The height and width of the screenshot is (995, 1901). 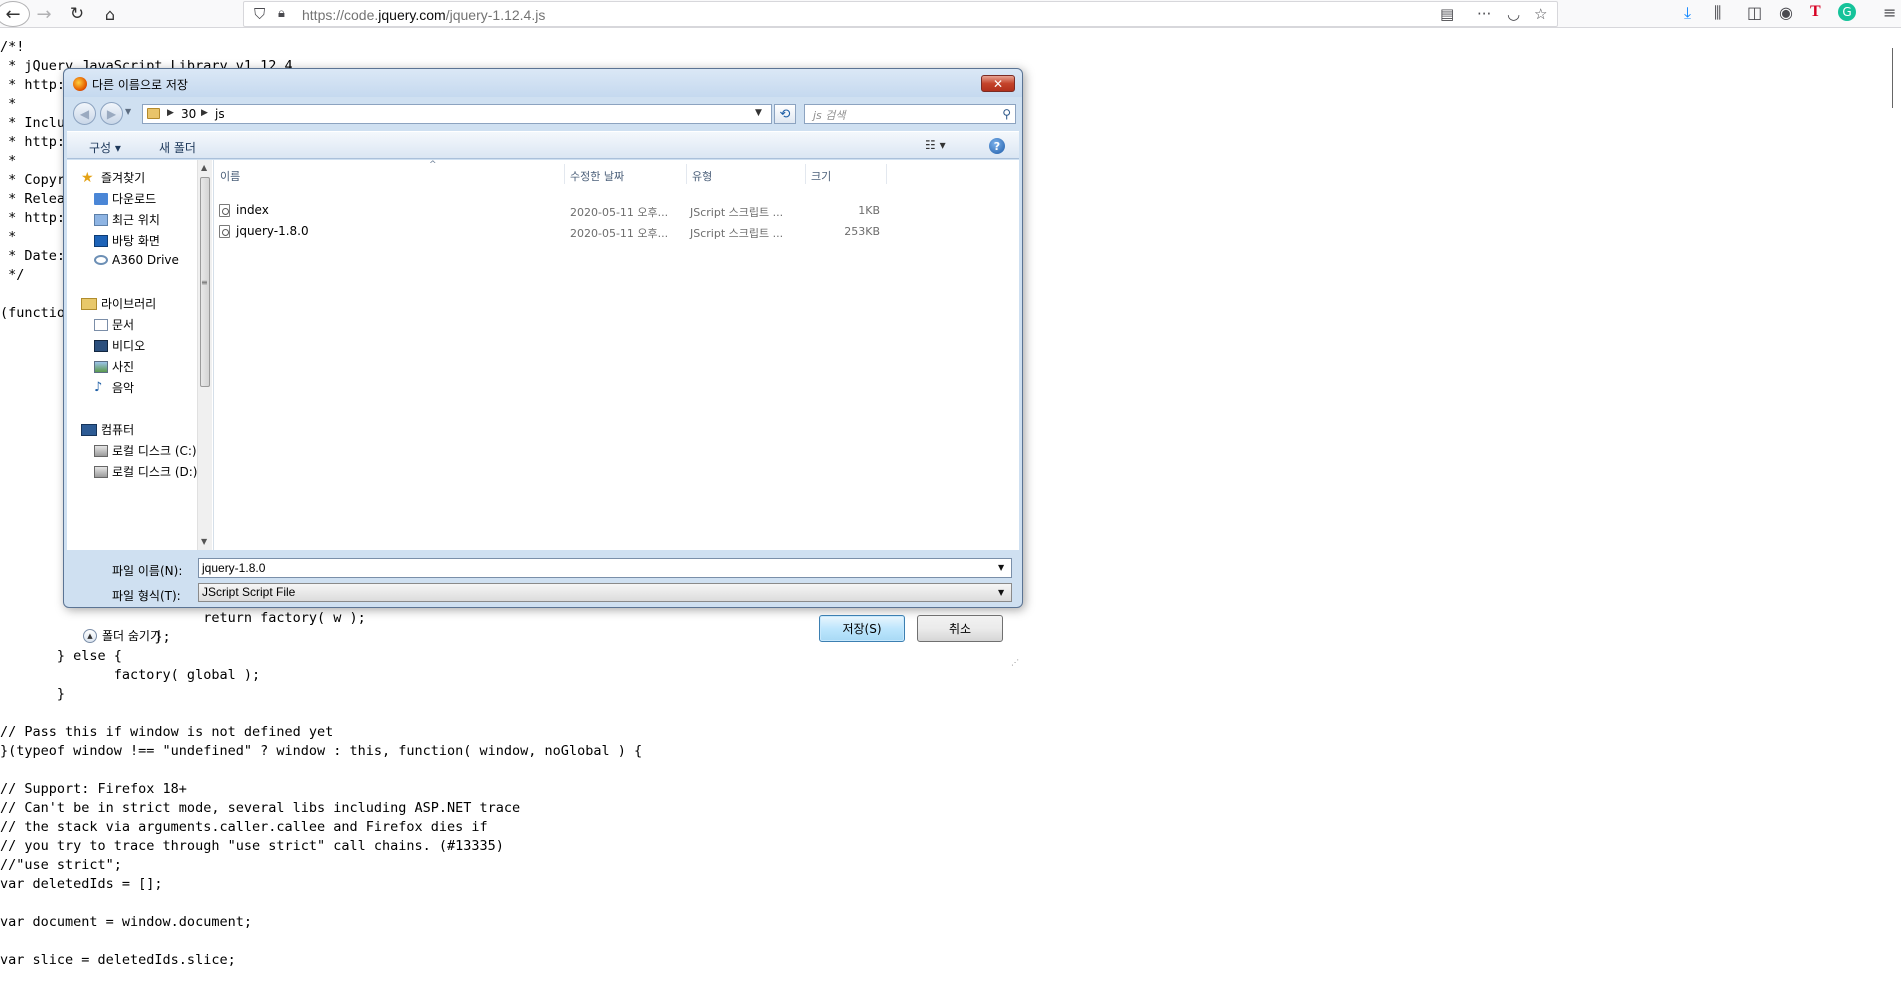 I want to click on lock-icon: 🔒︎, so click(x=281, y=13).